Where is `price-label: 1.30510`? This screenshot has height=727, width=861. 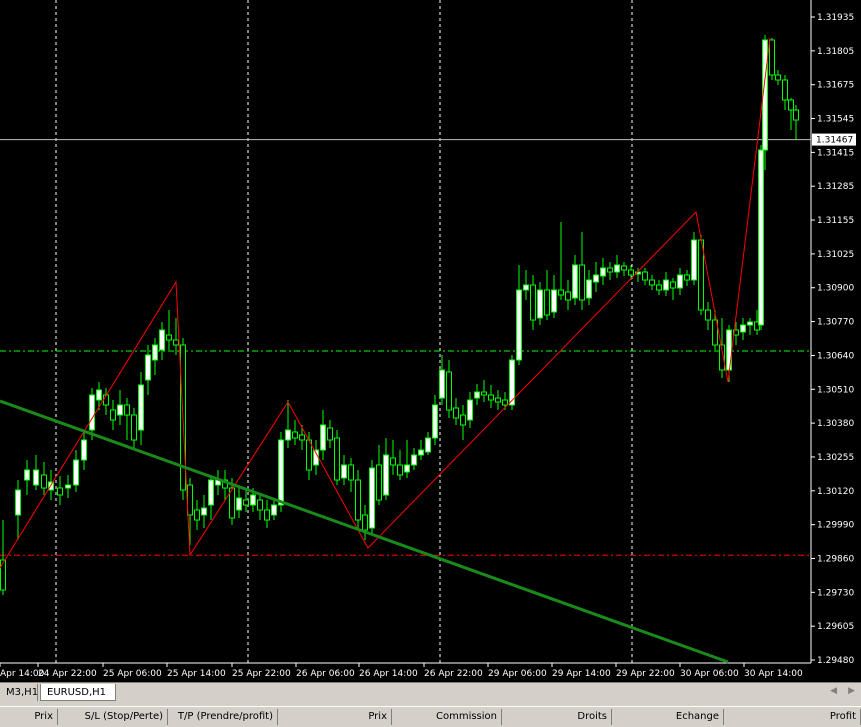 price-label: 1.30510 is located at coordinates (835, 390).